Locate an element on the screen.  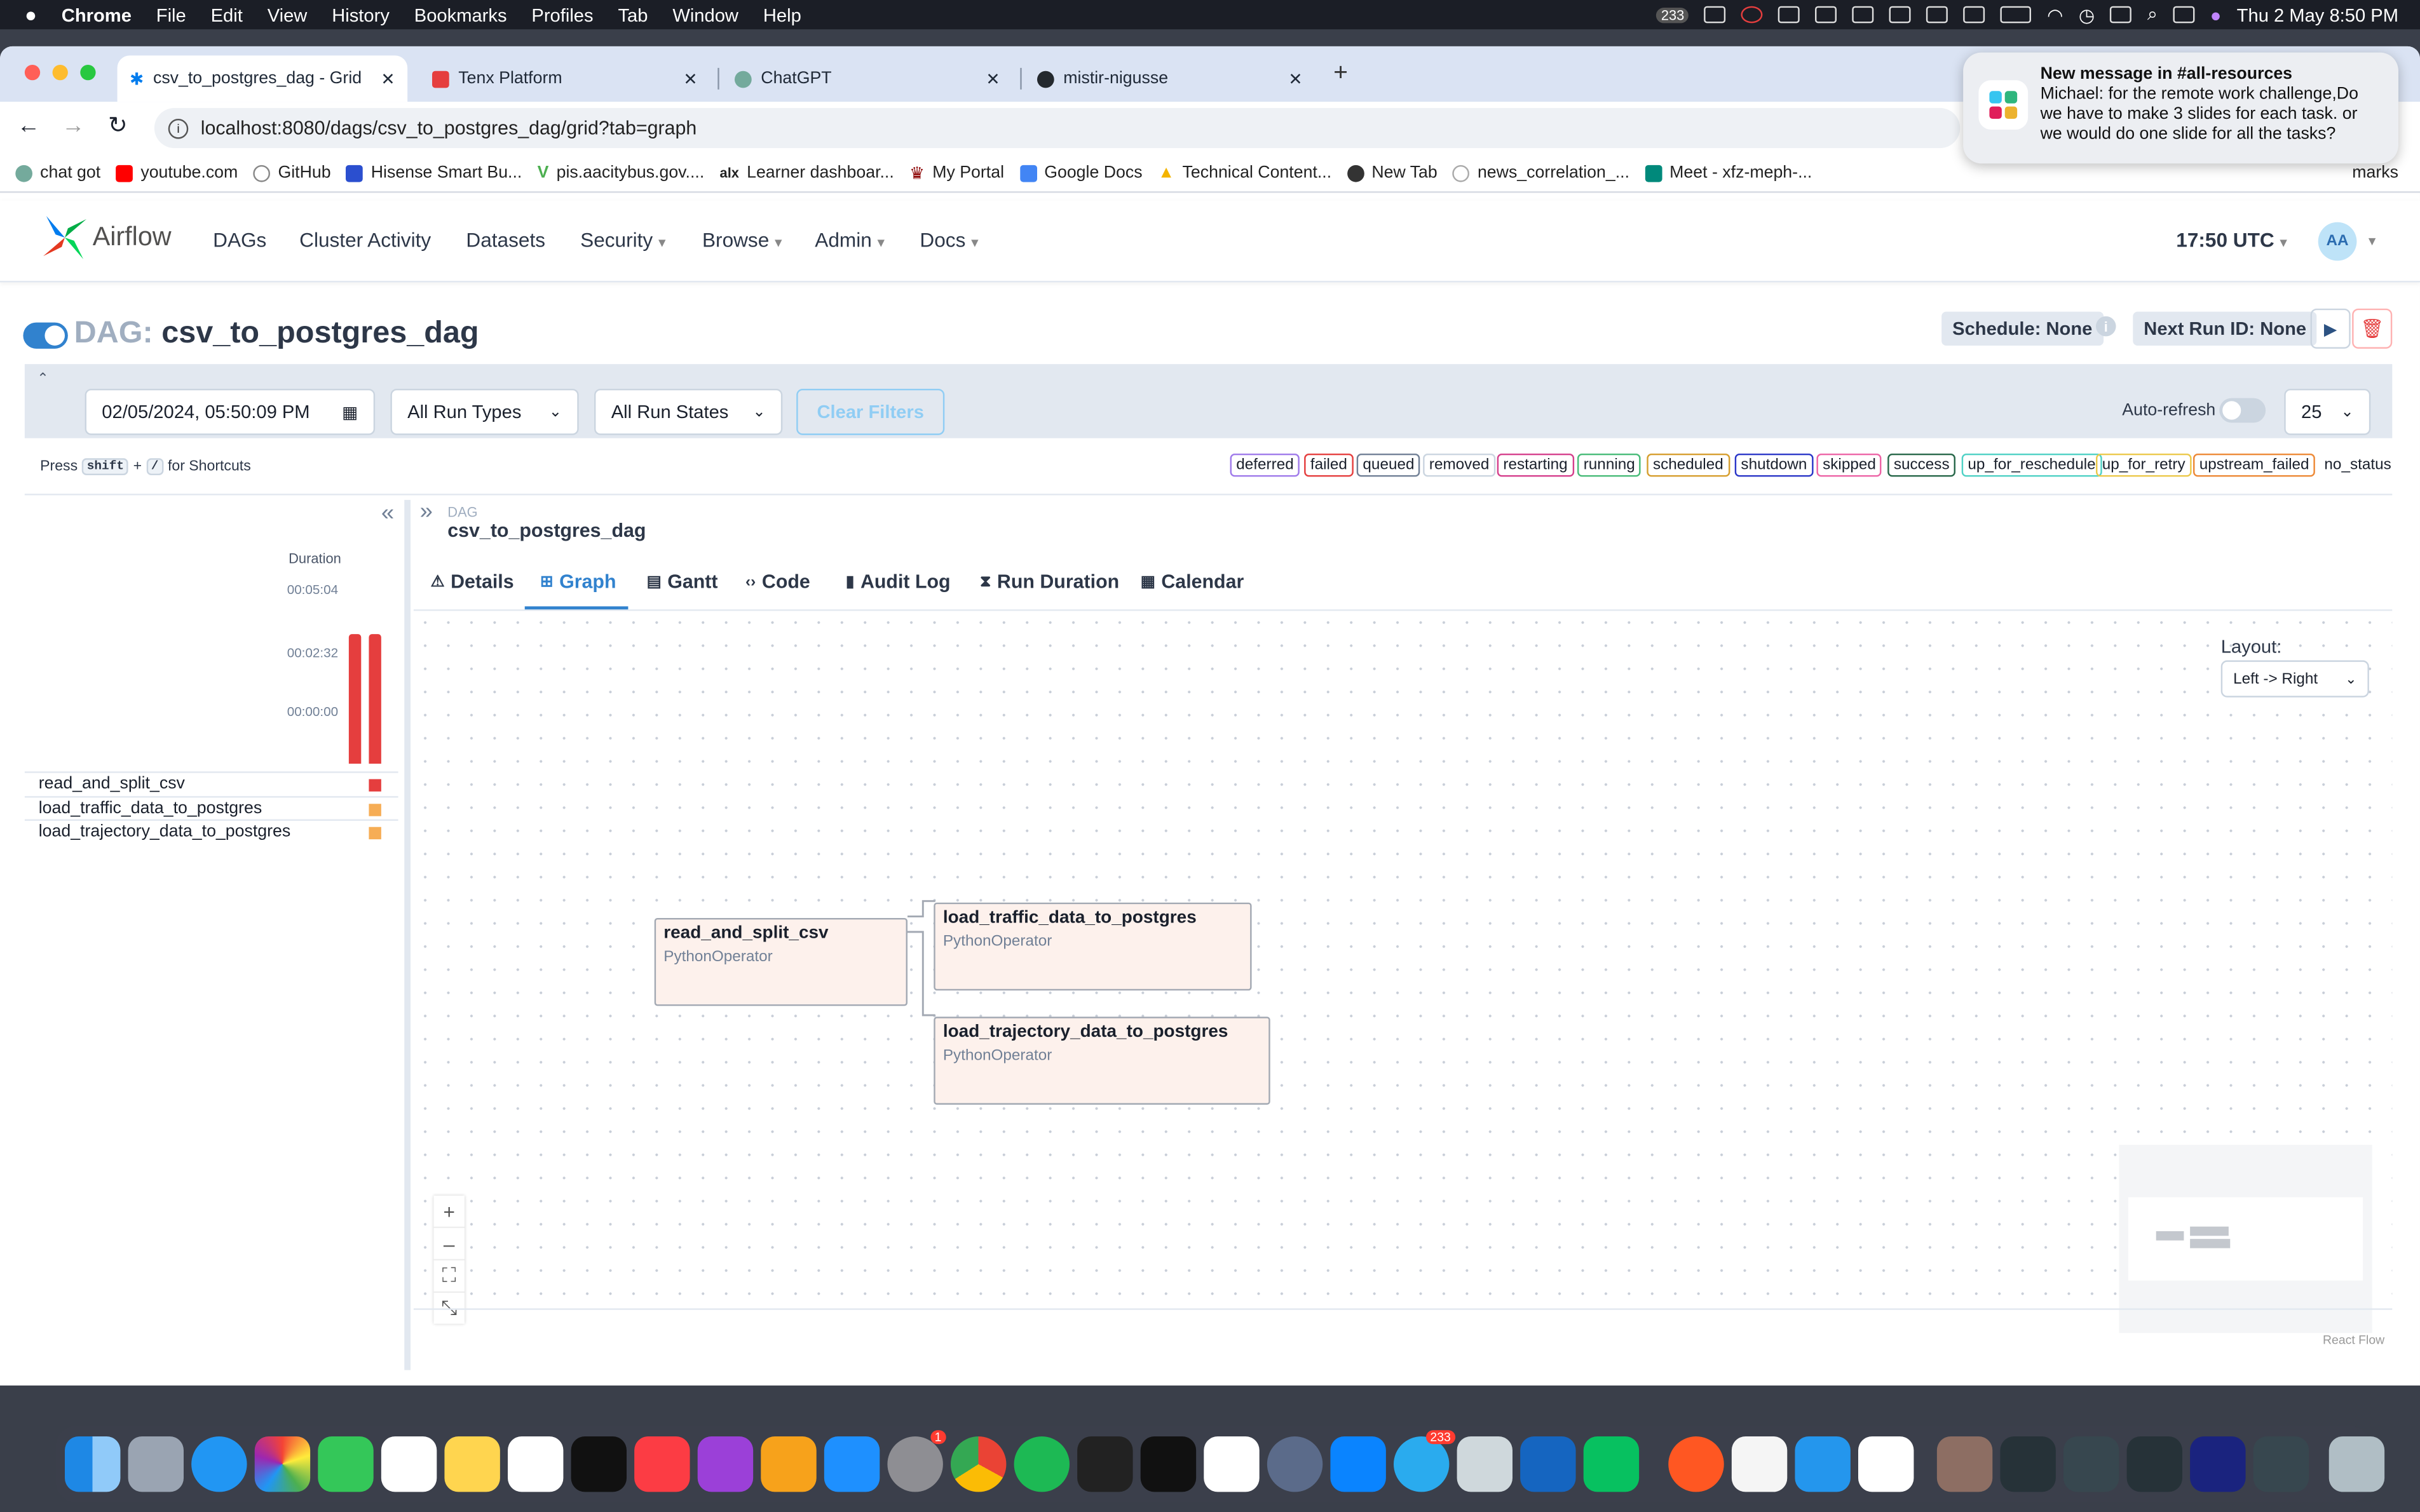
tab-chatgpt: ChatGPT ✕ is located at coordinates (868, 78).